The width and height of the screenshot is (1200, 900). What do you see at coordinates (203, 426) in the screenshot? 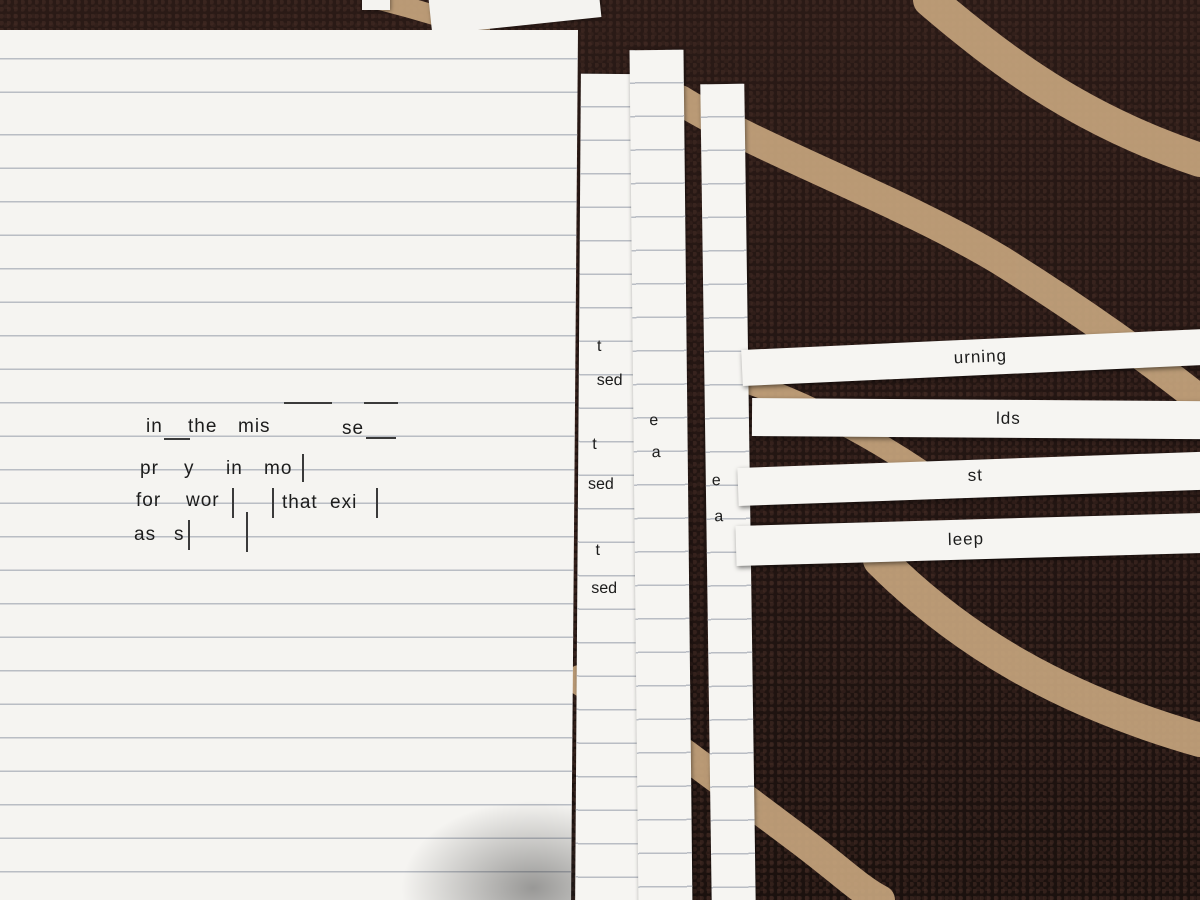
I see `poem-word: the` at bounding box center [203, 426].